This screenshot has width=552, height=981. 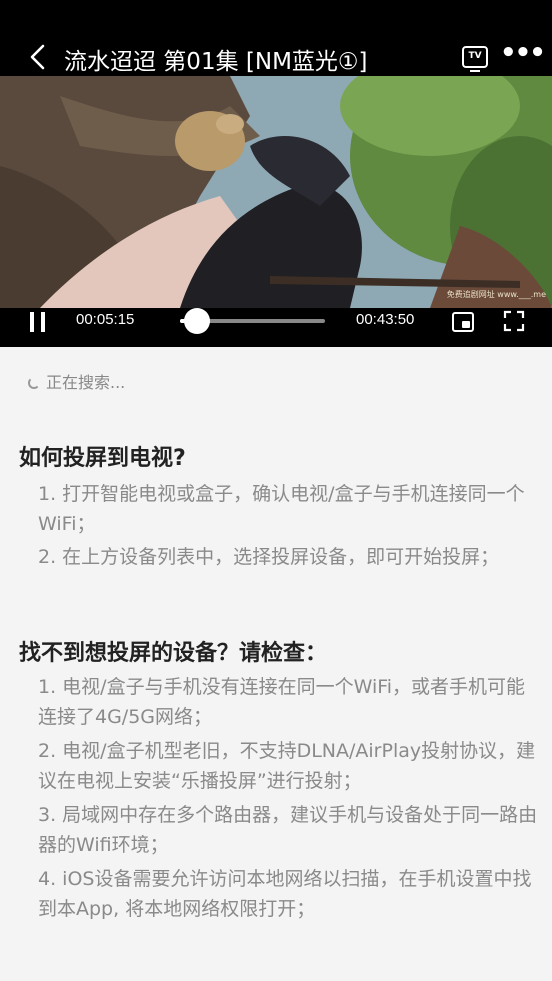 What do you see at coordinates (463, 322) in the screenshot?
I see `picture-in-picture-icon` at bounding box center [463, 322].